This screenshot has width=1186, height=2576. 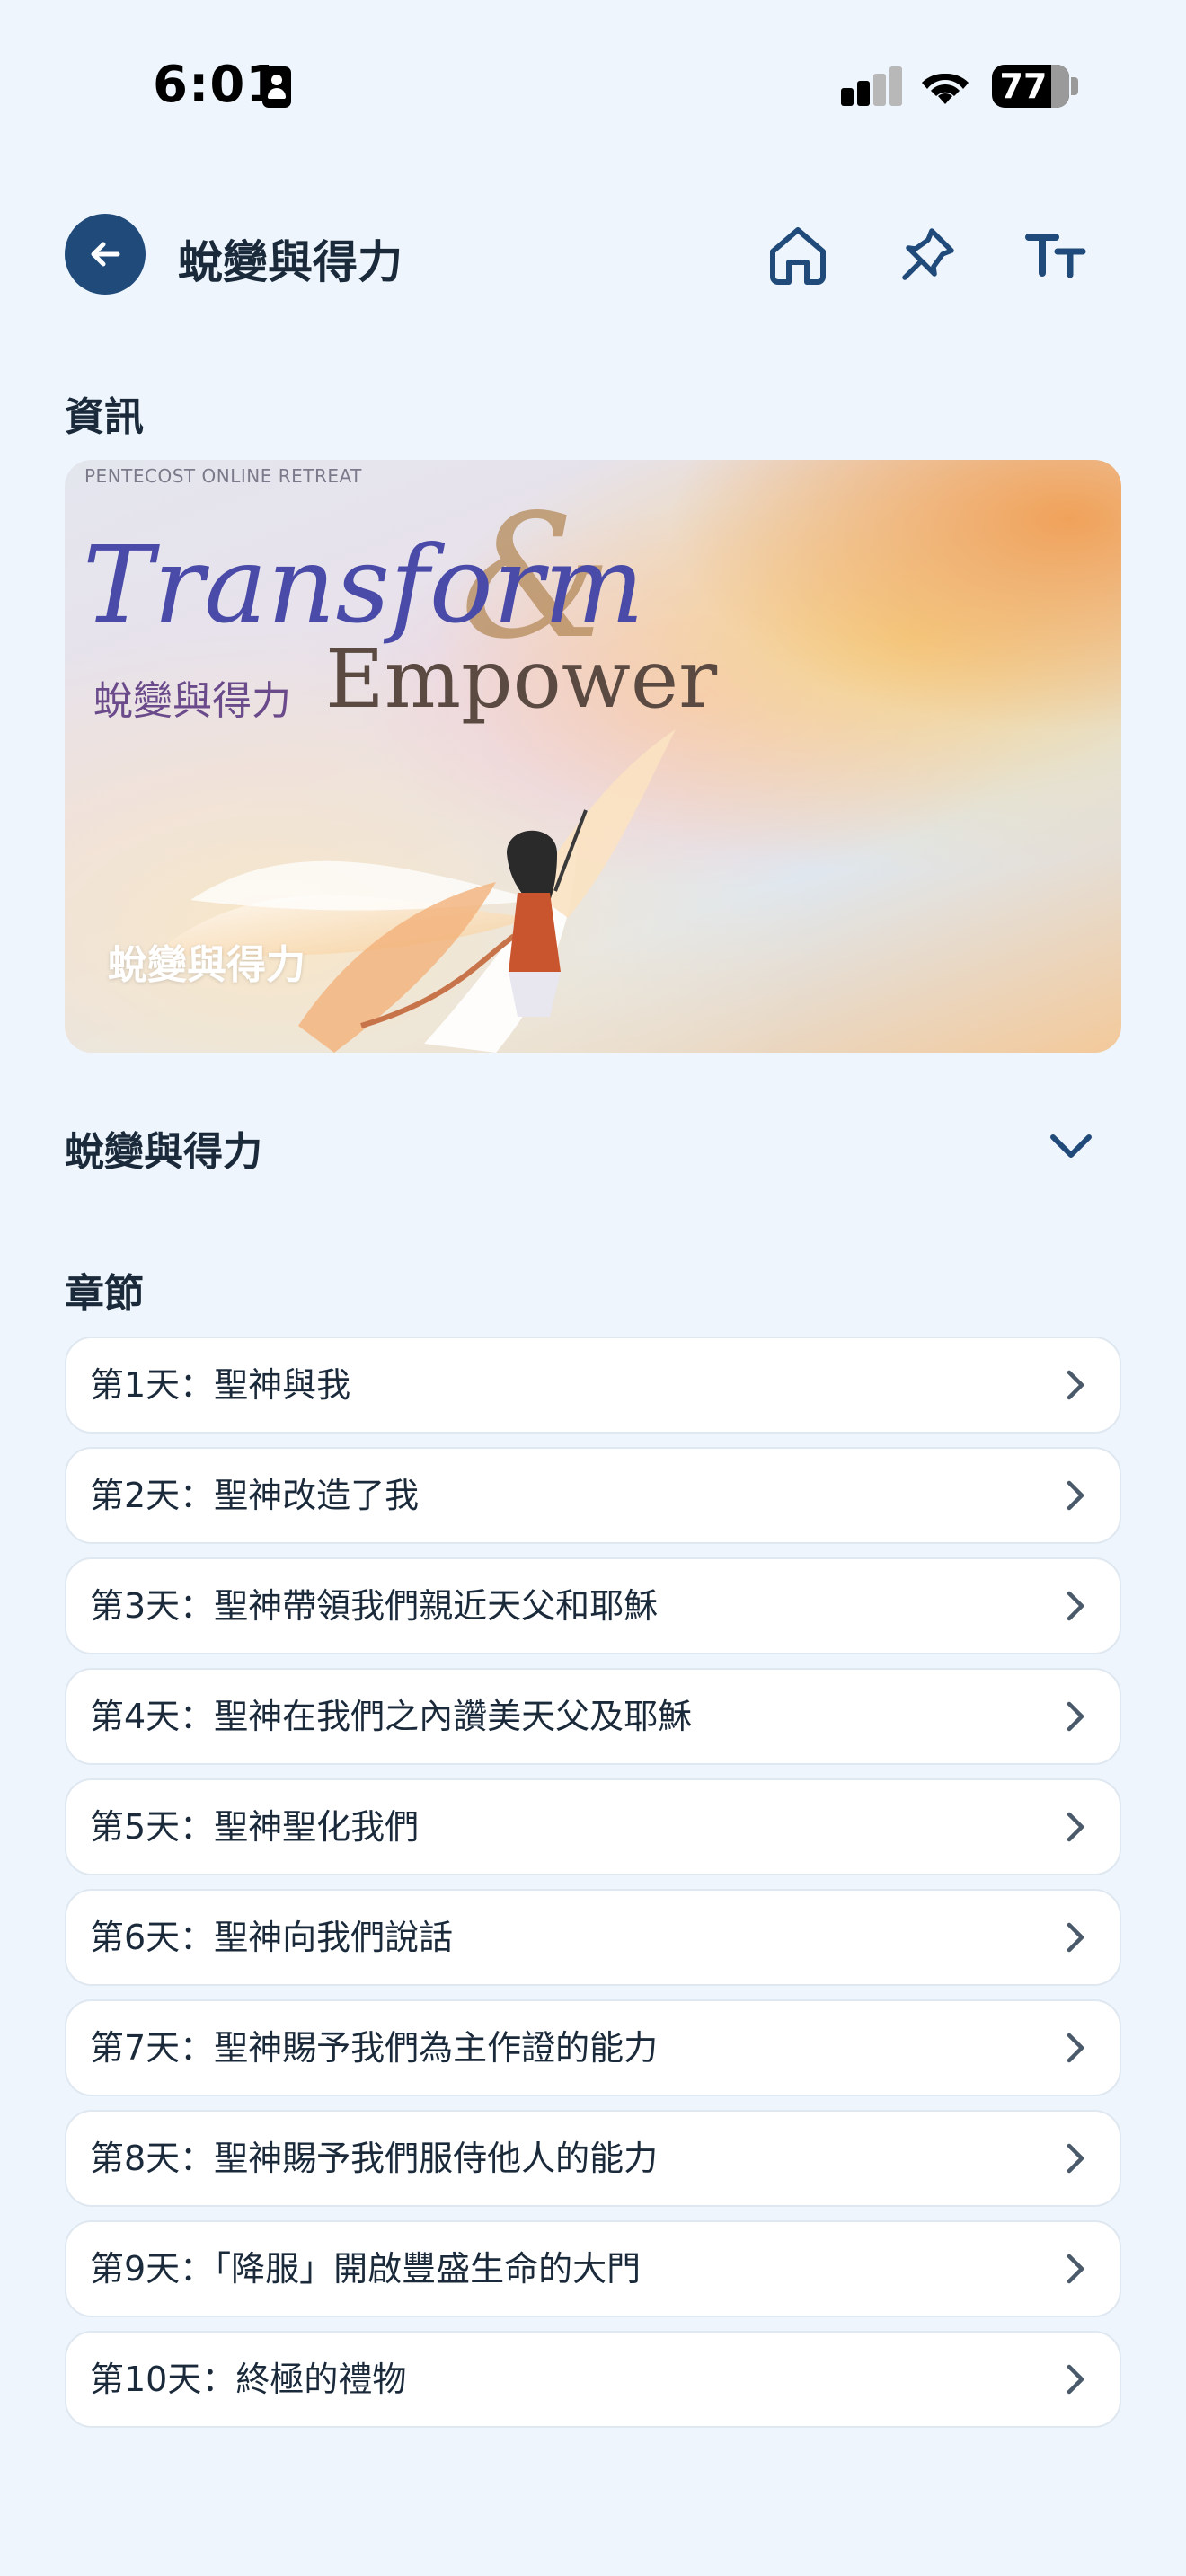 What do you see at coordinates (163, 1152) in the screenshot?
I see `accordion-title: 蛻變與得力` at bounding box center [163, 1152].